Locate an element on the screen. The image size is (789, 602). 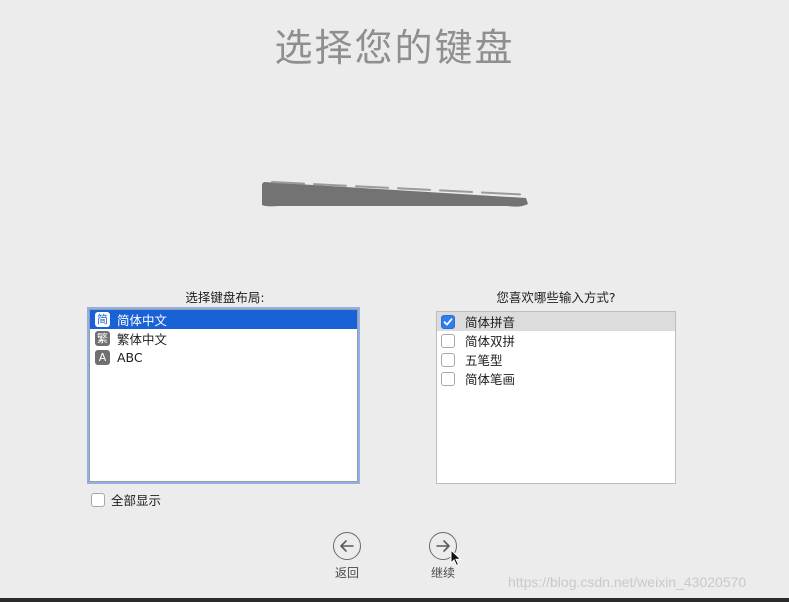
method-item-label: 简体笔画 is located at coordinates (490, 379).